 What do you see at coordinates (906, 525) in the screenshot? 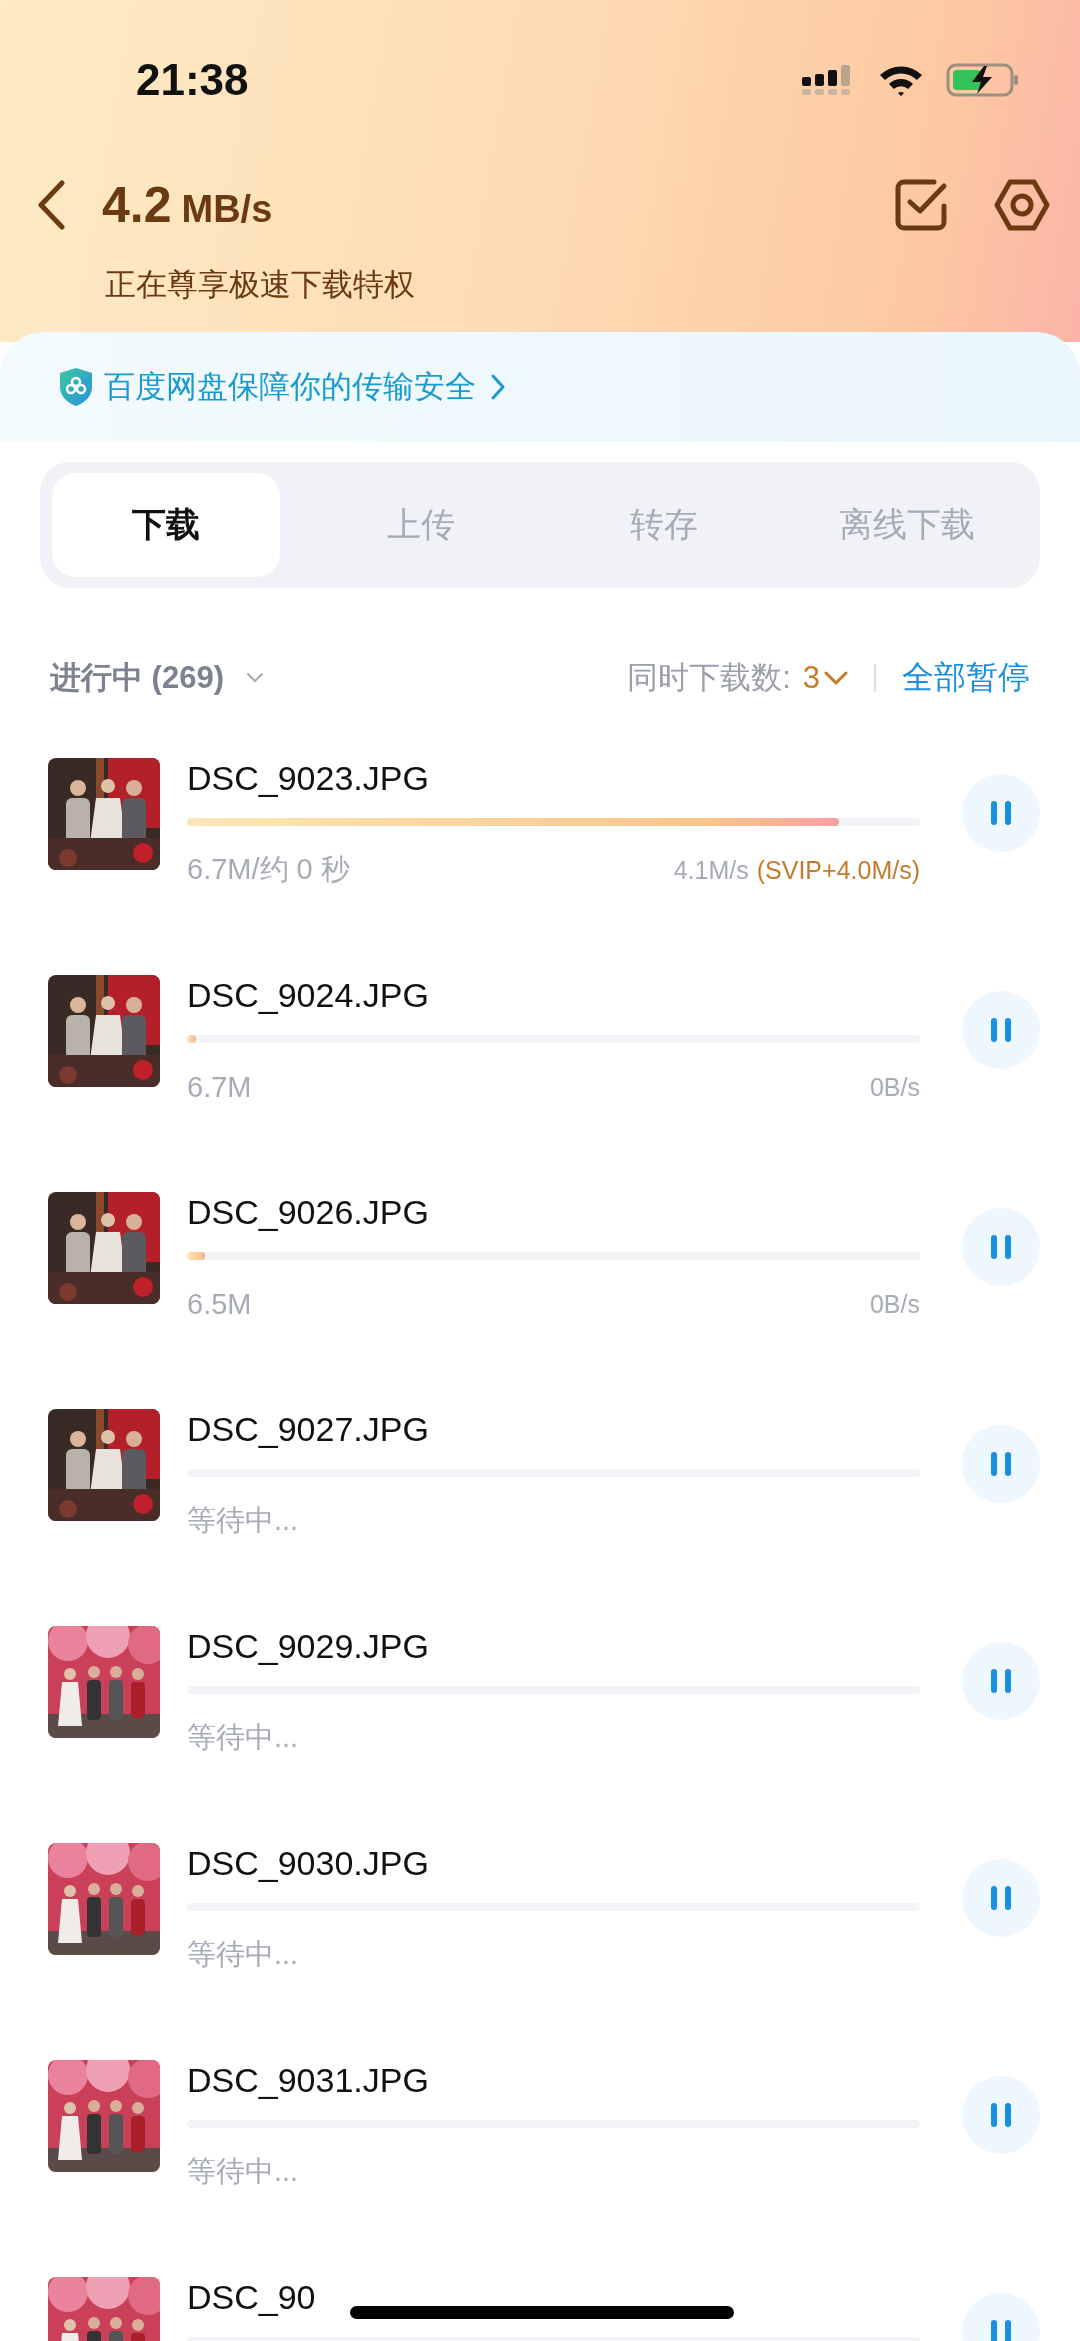
I see `tab: 离线下载` at bounding box center [906, 525].